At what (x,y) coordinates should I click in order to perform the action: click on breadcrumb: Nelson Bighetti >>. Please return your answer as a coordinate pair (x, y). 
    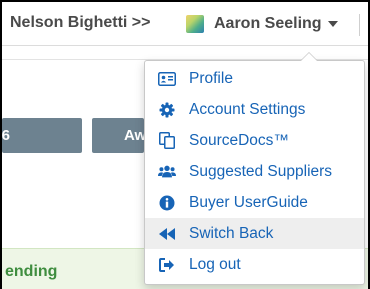
    Looking at the image, I should click on (80, 23).